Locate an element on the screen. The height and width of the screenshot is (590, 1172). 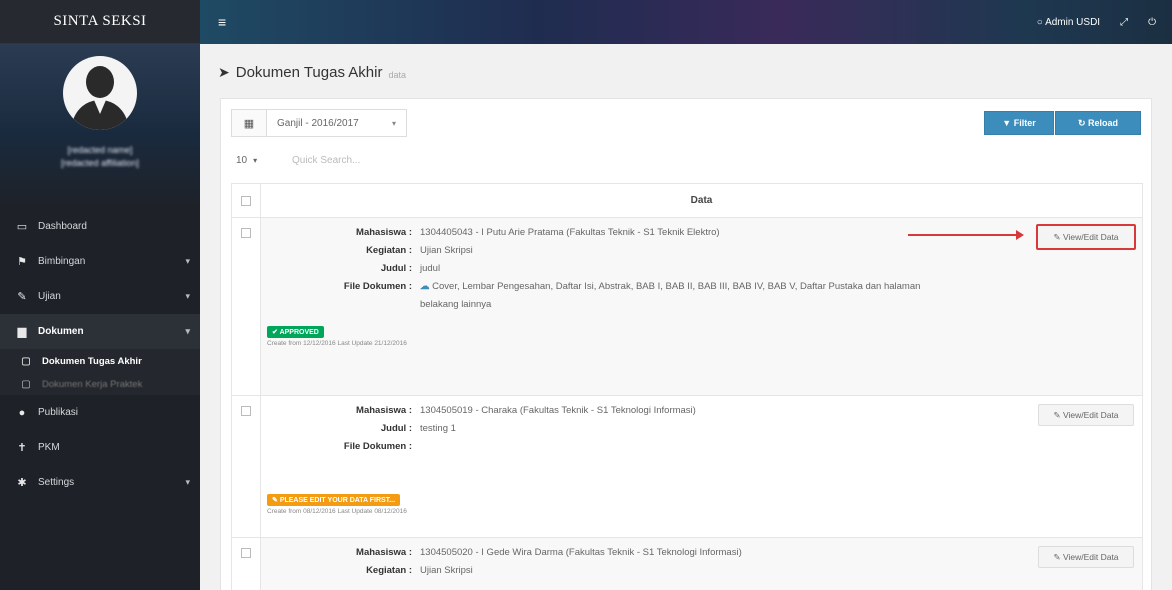
page-size-select: 10 ▾ is located at coordinates (247, 160).